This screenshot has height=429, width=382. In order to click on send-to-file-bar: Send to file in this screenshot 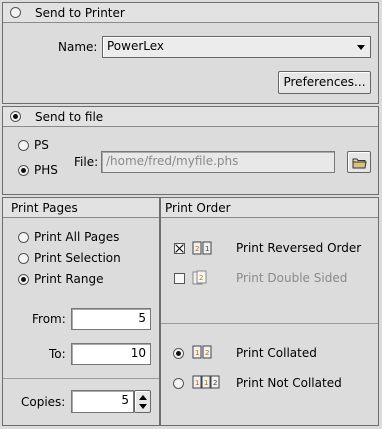, I will do `click(190, 117)`.